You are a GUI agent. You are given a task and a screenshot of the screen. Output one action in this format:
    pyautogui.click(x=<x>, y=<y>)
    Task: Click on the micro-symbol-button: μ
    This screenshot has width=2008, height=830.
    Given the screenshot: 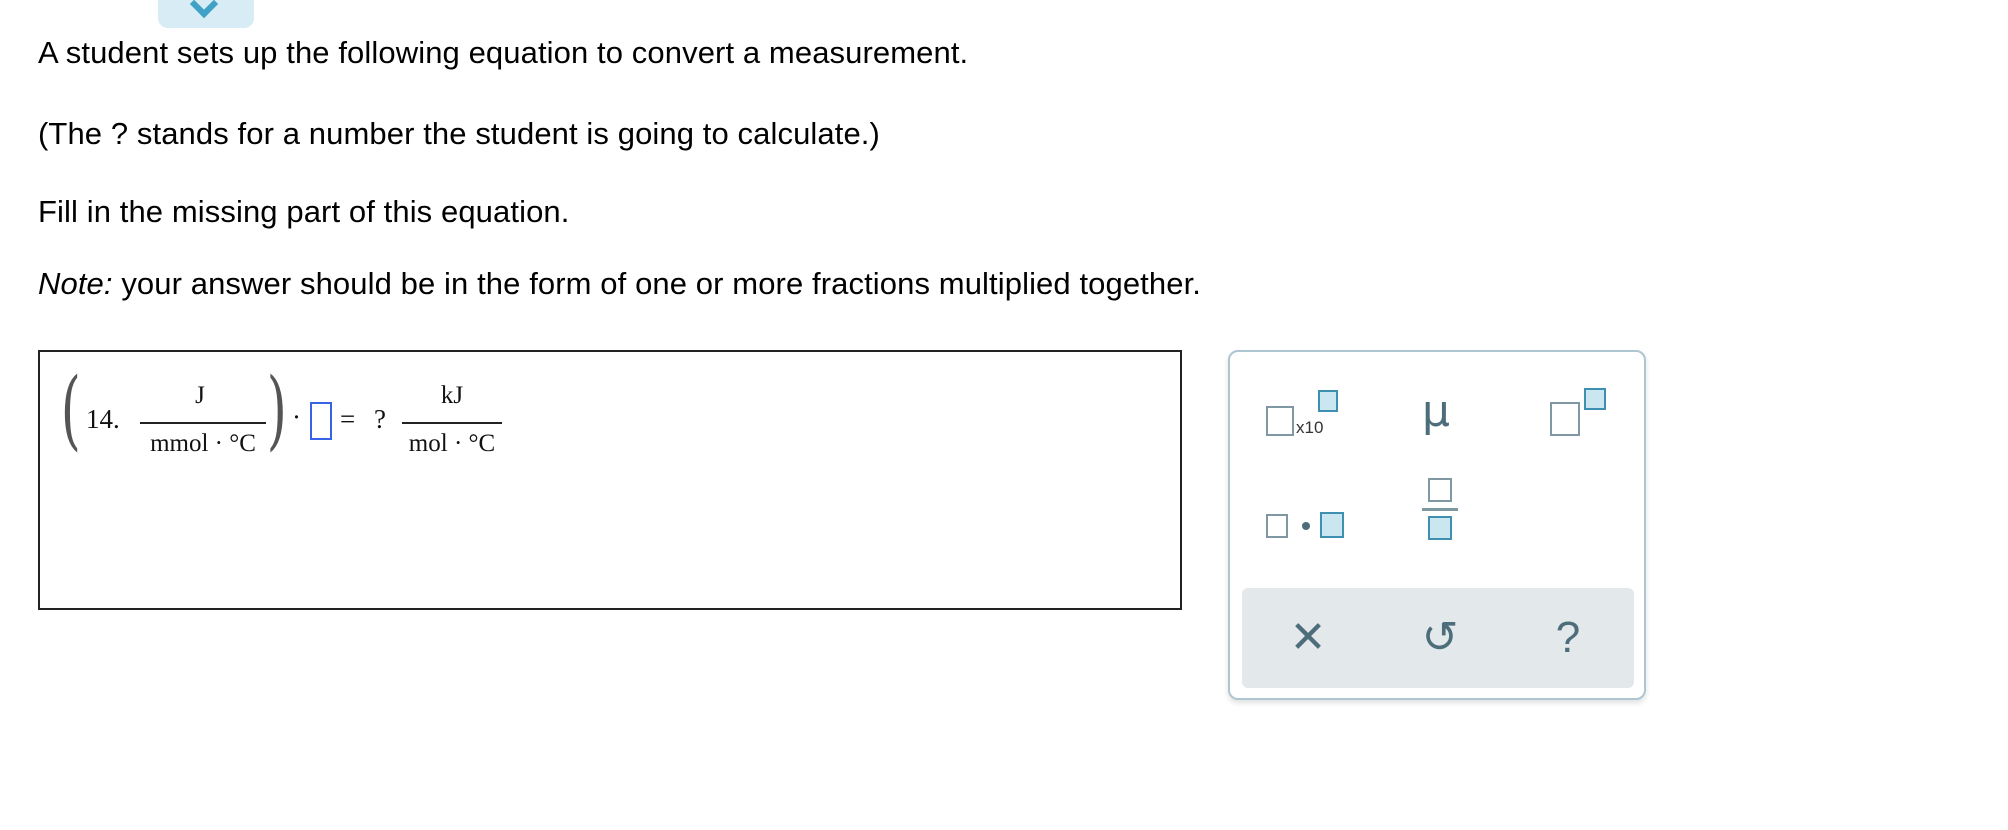 What is the action you would take?
    pyautogui.click(x=1440, y=417)
    